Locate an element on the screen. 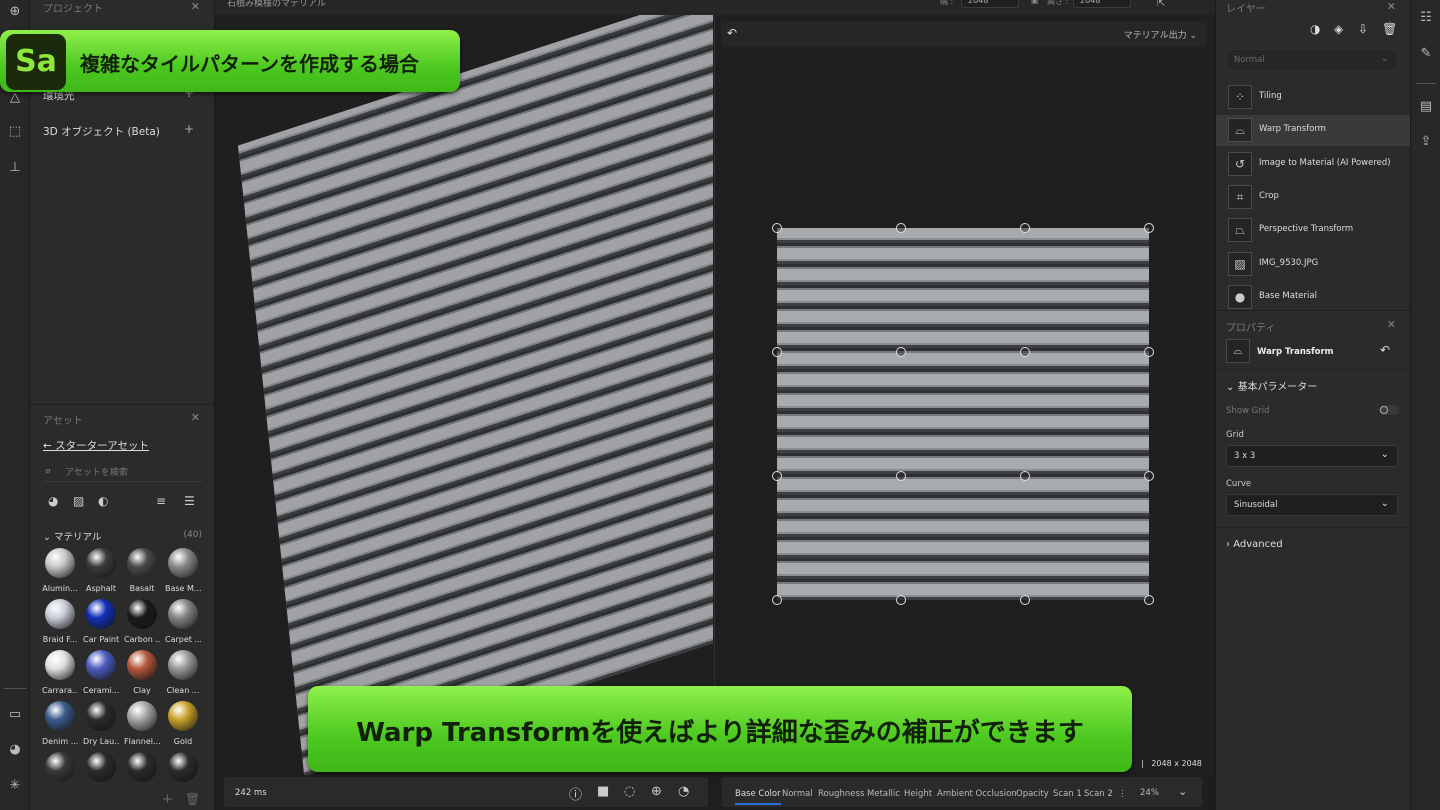  layer-item: ⁘ Tiling is located at coordinates (1313, 97).